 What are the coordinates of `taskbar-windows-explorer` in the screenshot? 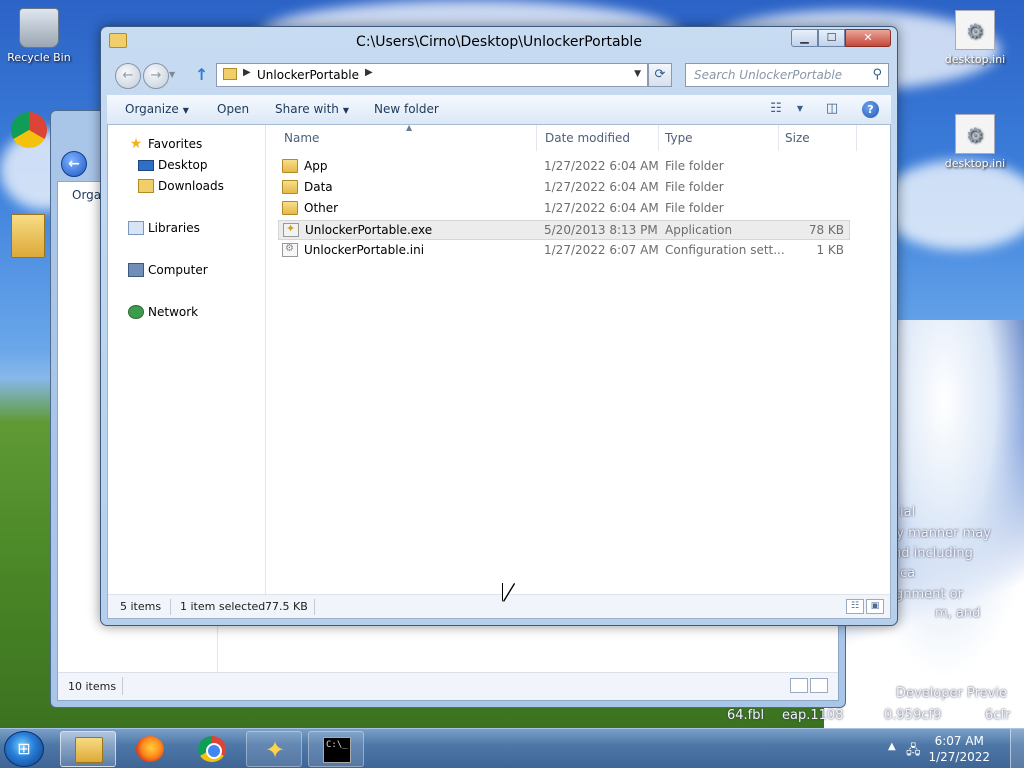 It's located at (88, 749).